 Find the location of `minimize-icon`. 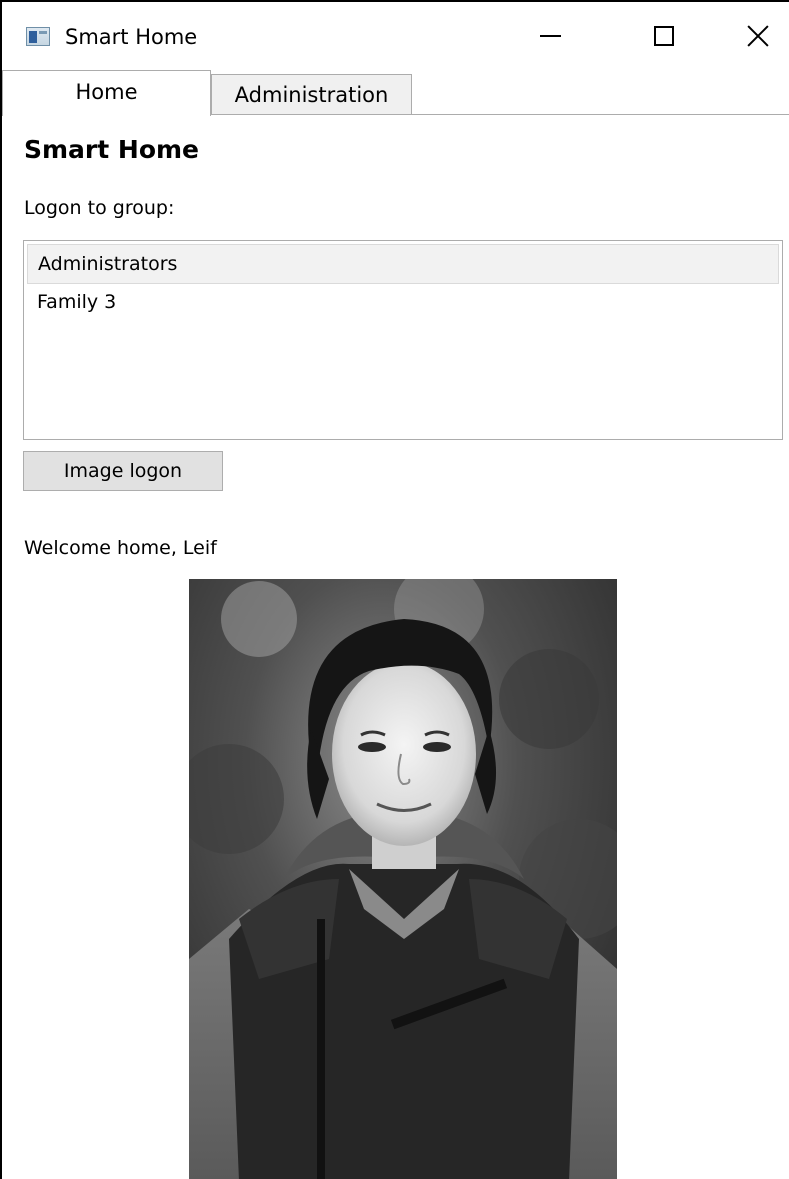

minimize-icon is located at coordinates (550, 36).